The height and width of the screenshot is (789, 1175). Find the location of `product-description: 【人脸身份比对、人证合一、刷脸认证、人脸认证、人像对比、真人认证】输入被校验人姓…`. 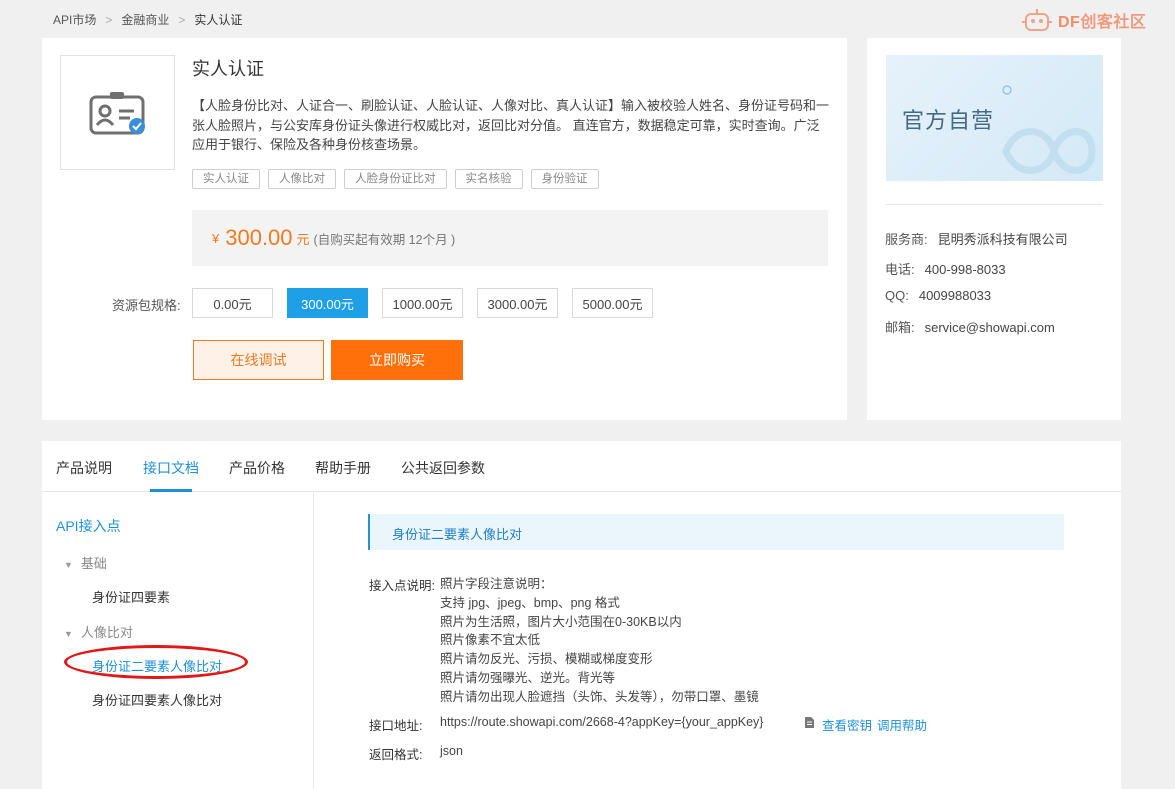

product-description: 【人脸身份比对、人证合一、刷脸认证、人脸认证、人像对比、真人认证】输入被校验人姓… is located at coordinates (511, 125).